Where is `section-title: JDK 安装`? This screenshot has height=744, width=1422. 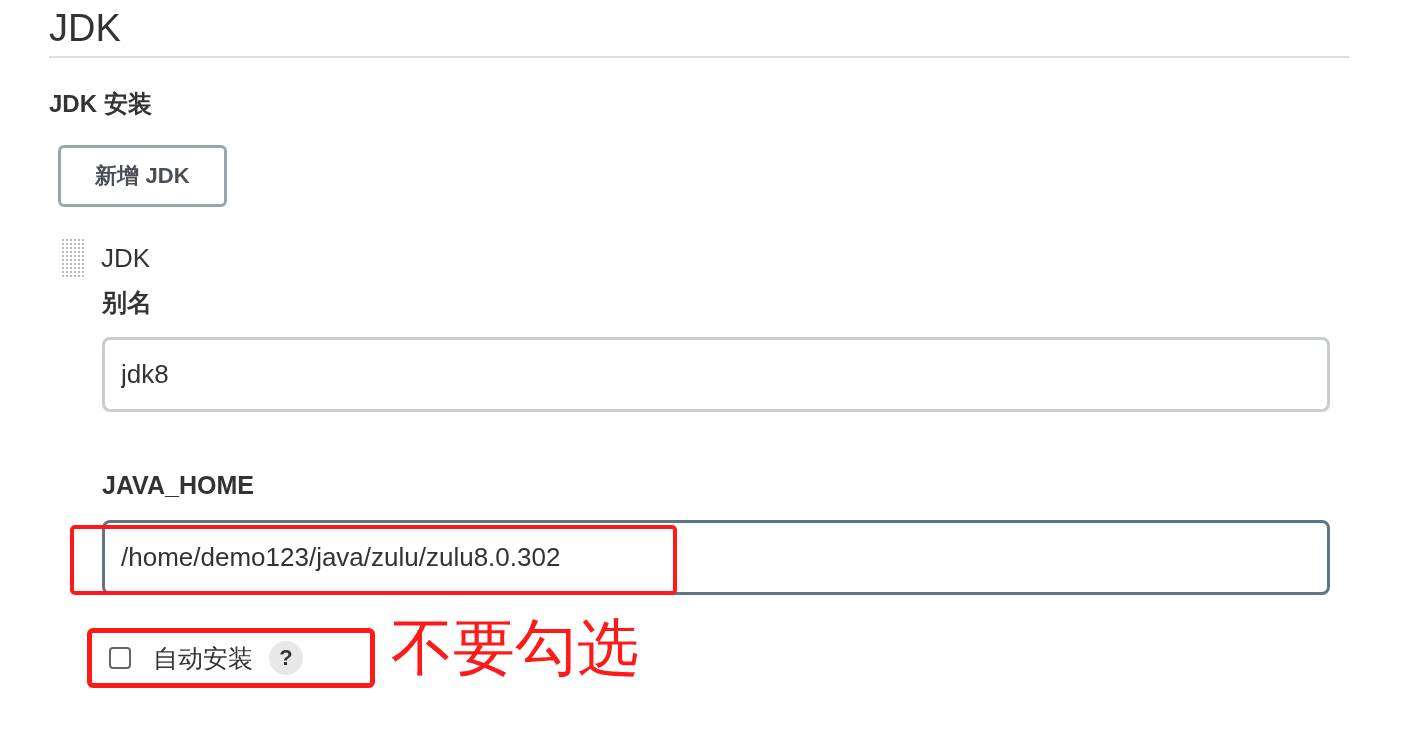
section-title: JDK 安装 is located at coordinates (101, 104).